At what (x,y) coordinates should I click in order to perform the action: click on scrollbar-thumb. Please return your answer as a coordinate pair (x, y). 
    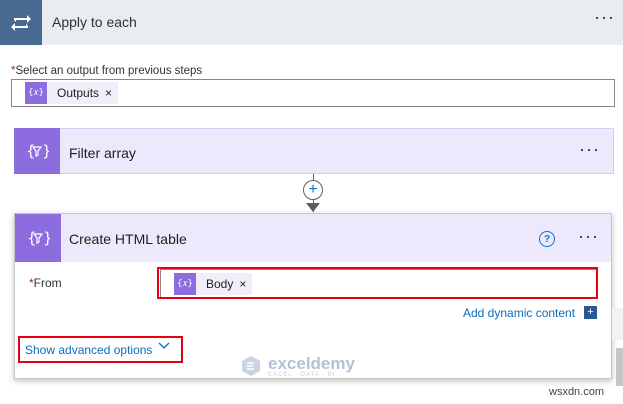
    Looking at the image, I should click on (619, 367).